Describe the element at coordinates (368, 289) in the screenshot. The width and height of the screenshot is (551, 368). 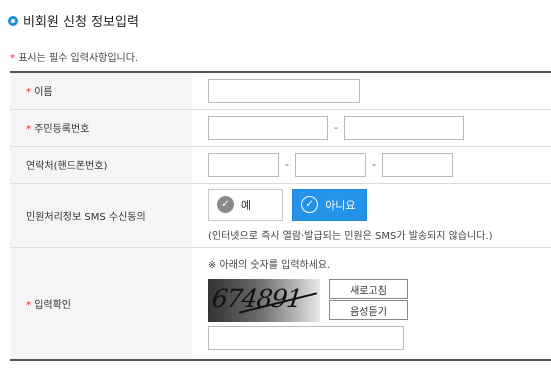
I see `captcha-refresh-button: 새로고침` at that location.